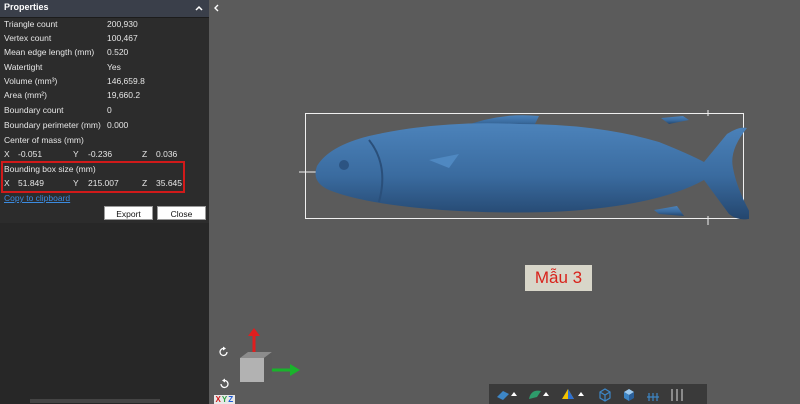  What do you see at coordinates (104, 140) in the screenshot?
I see `center-of-mass-heading: Center of mass (mm)` at bounding box center [104, 140].